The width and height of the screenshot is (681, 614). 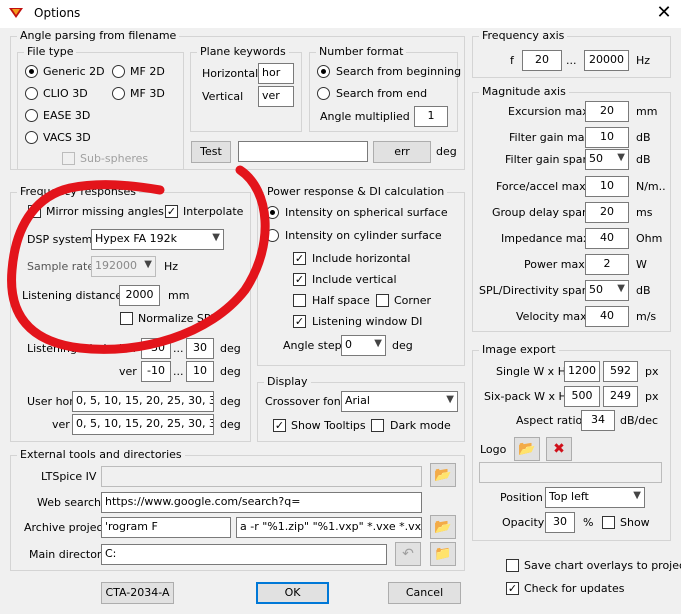 I want to click on sixpack-height-input: 249, so click(x=620, y=396).